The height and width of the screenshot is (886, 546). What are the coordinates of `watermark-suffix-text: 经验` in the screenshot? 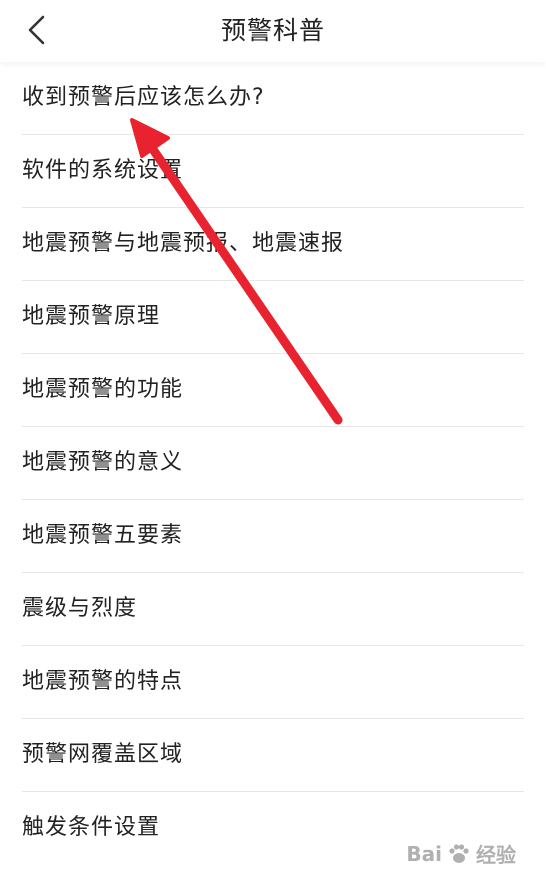 It's located at (496, 855).